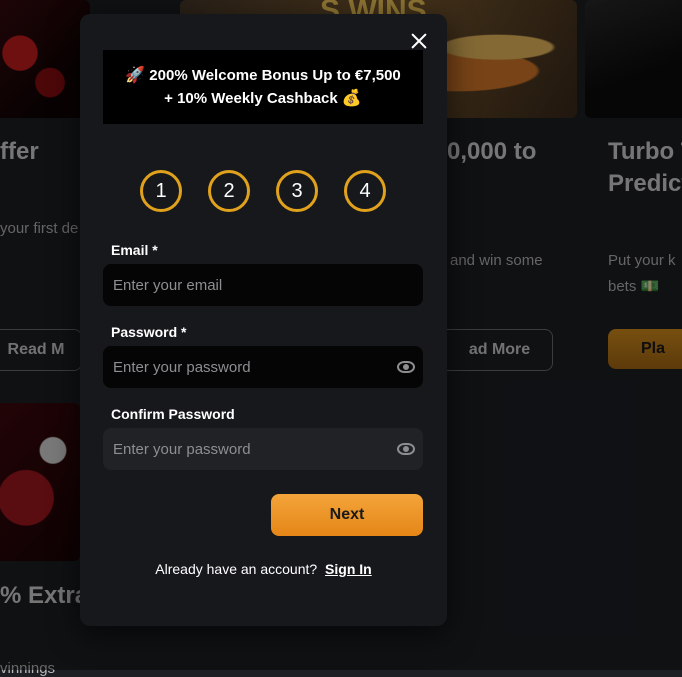 This screenshot has height=677, width=682. I want to click on bonus-banner-line-2: + 10% Weekly Cashback 💰, so click(263, 98).